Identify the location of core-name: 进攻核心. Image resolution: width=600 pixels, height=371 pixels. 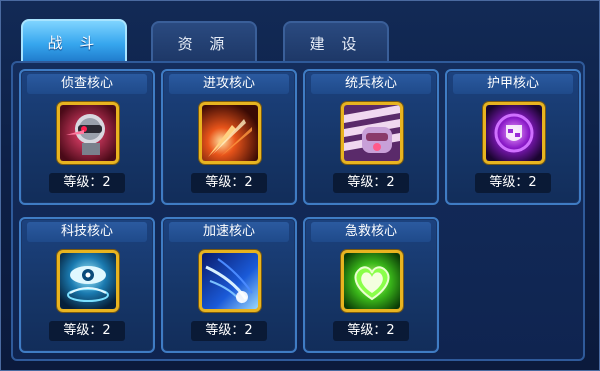
(228, 83).